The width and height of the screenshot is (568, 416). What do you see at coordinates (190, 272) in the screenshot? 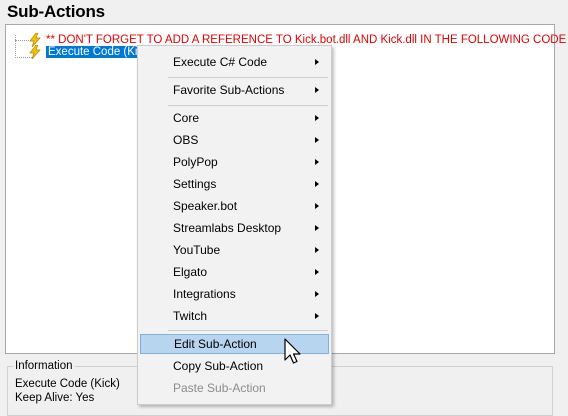
I see `menu-item-label: Elgato` at bounding box center [190, 272].